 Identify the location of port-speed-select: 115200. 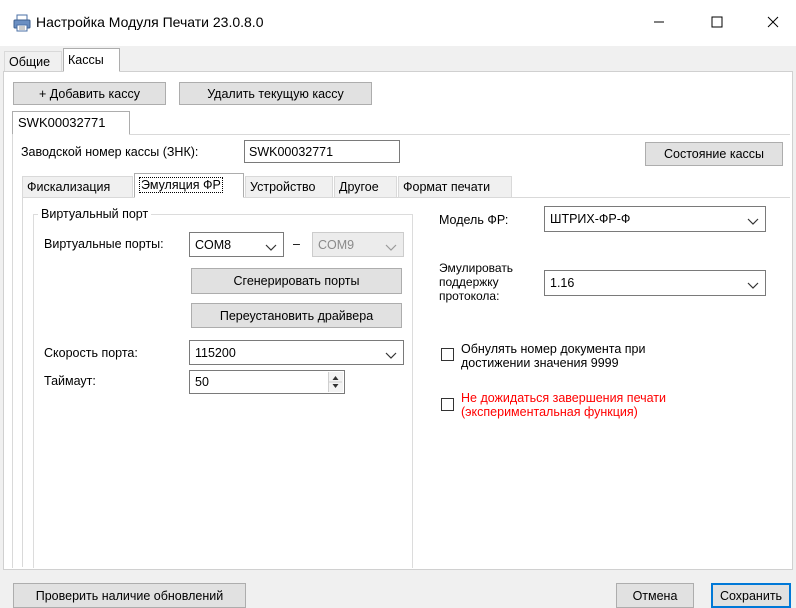
(296, 352).